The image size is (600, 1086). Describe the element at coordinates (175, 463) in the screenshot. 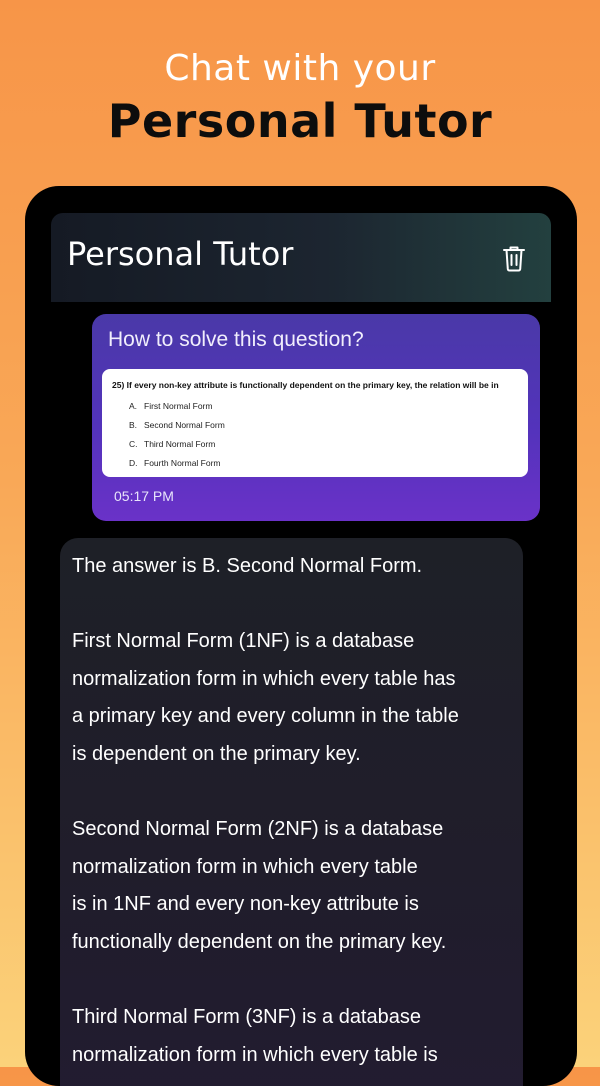

I see `option-d: D. Fourth Normal Form` at that location.